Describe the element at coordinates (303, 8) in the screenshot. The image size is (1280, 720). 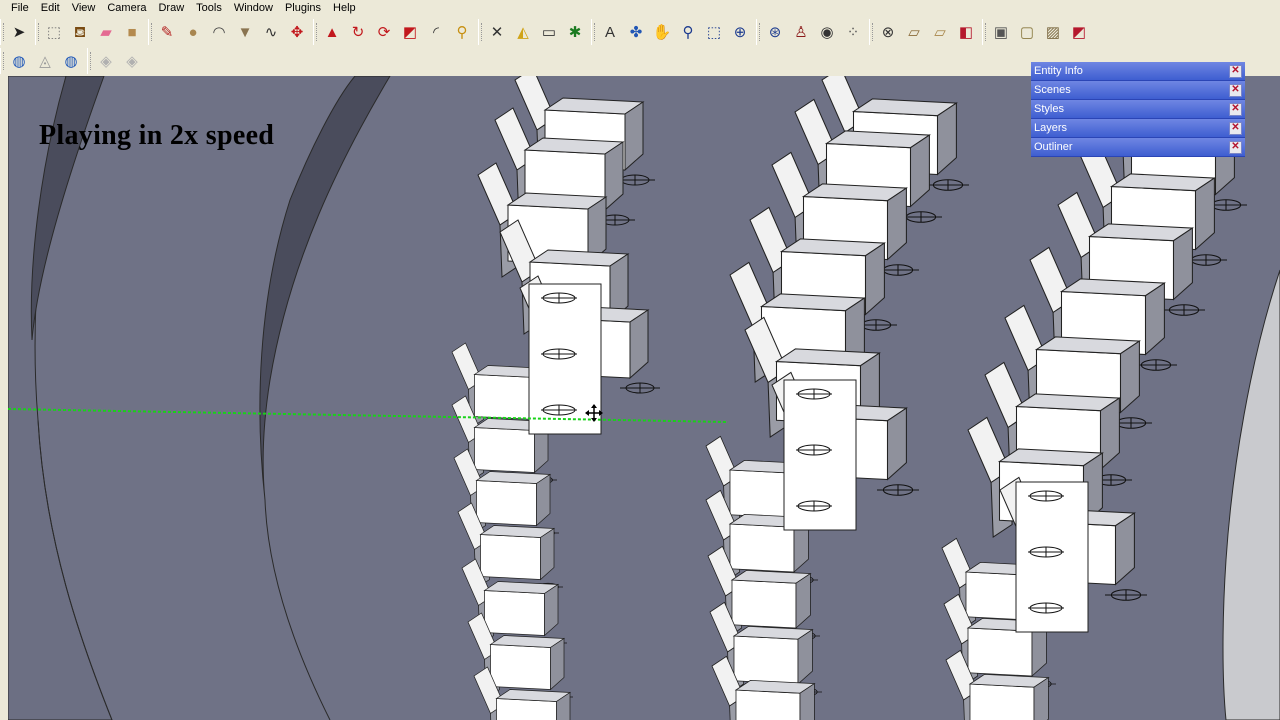
I see `menu-plugins: Plugins` at that location.